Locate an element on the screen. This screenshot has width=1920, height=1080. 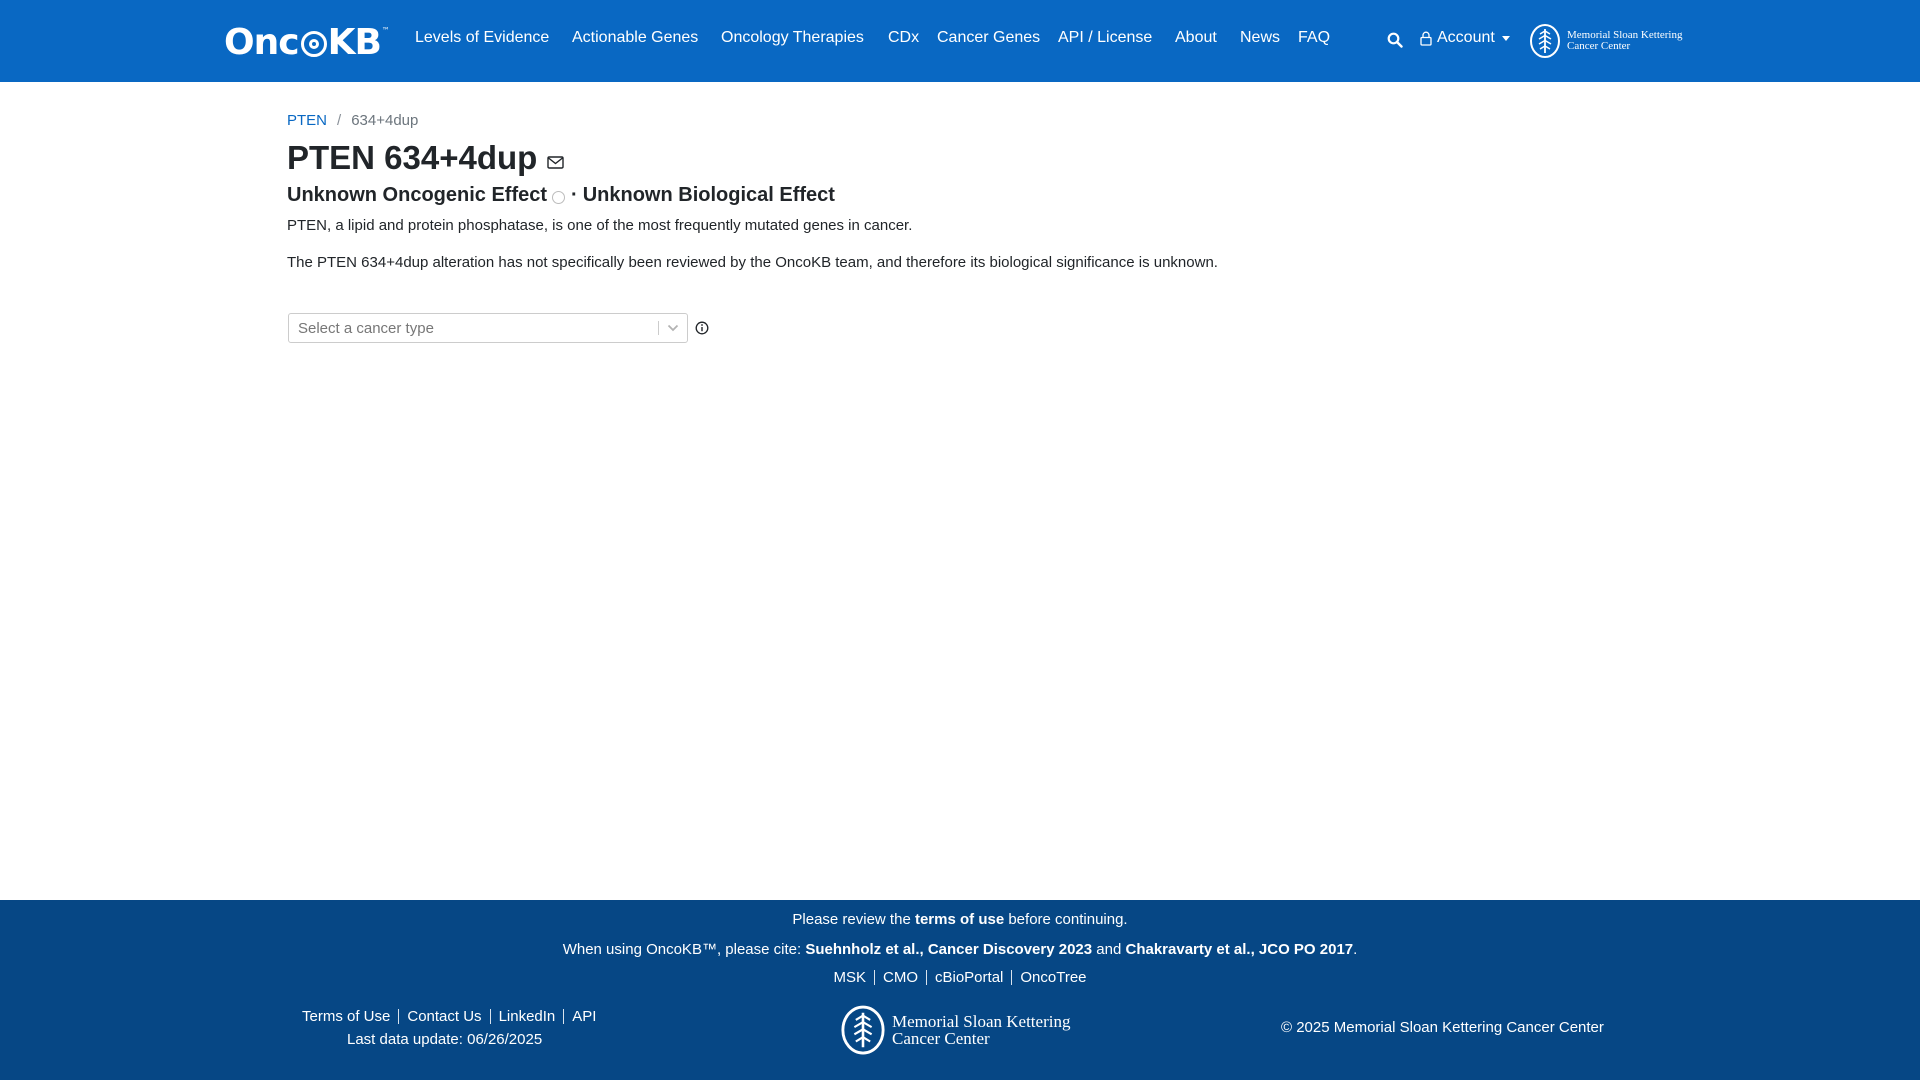
account-label: Account is located at coordinates (1466, 37).